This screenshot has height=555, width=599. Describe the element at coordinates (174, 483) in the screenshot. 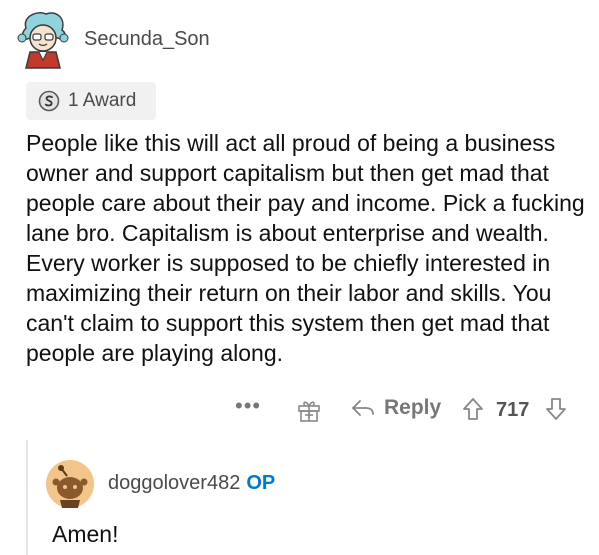

I see `reply-username: doggolover482` at that location.